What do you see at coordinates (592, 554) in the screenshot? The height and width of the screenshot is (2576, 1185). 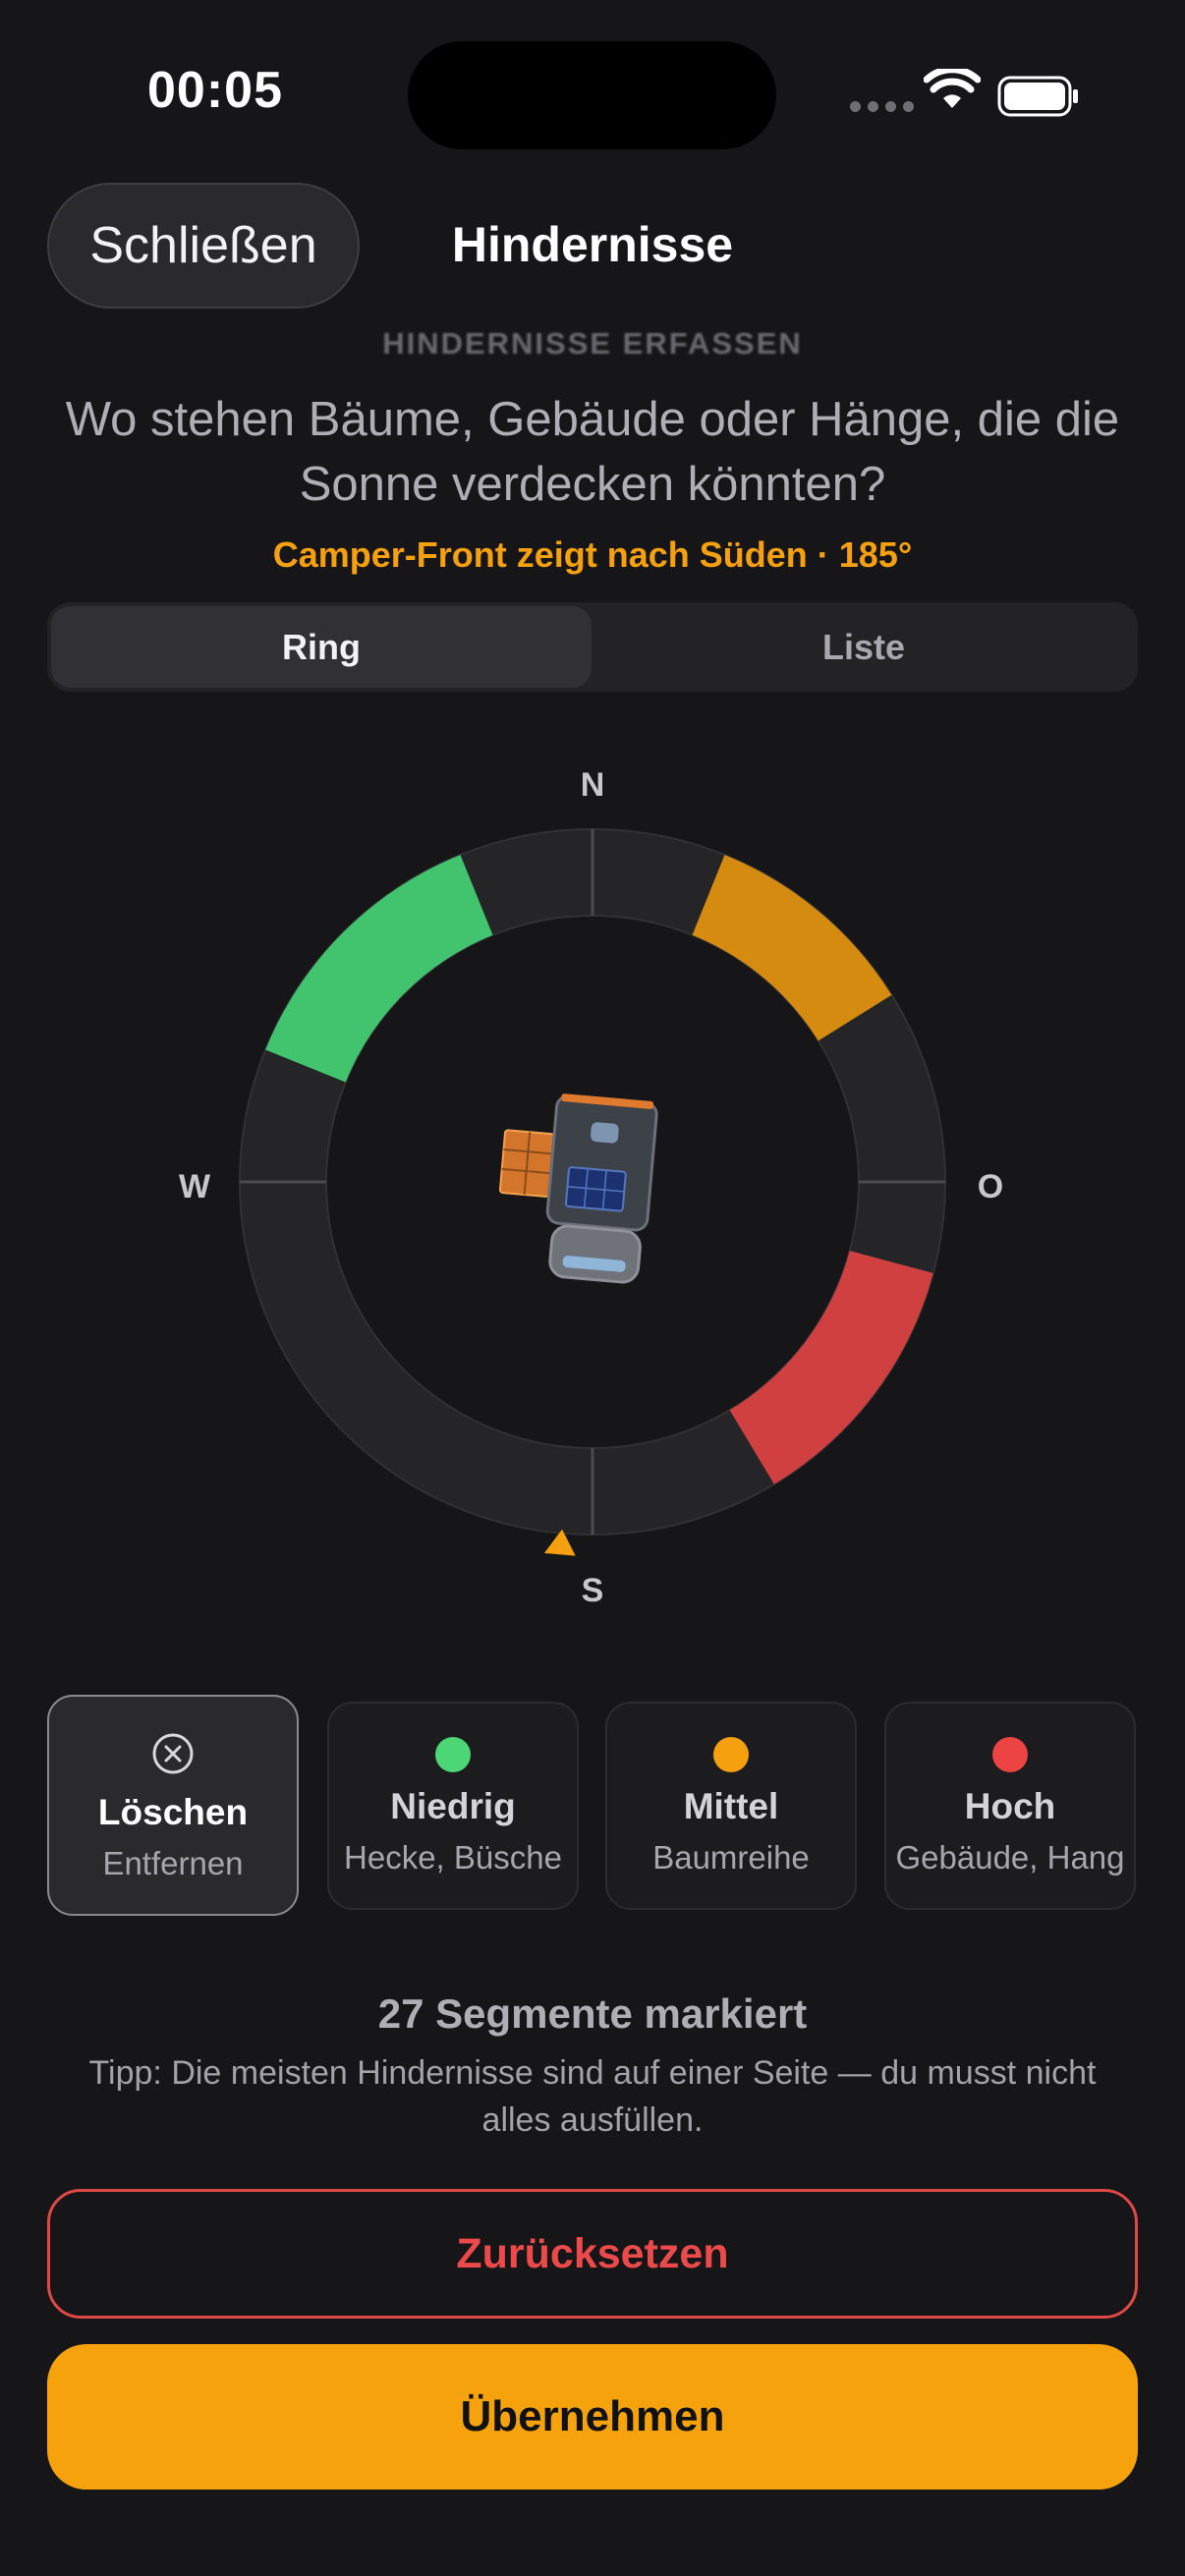 I see `camper-heading-info: Camper-Front zeigt nach Süden · 185°` at bounding box center [592, 554].